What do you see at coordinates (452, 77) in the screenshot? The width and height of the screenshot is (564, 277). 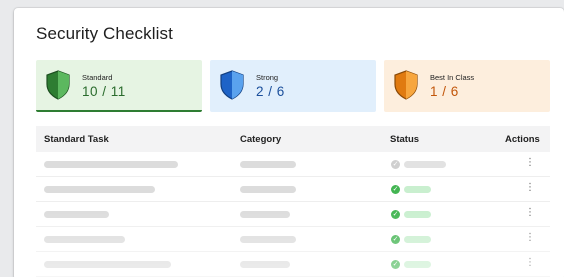 I see `tier-name: Best In Class` at bounding box center [452, 77].